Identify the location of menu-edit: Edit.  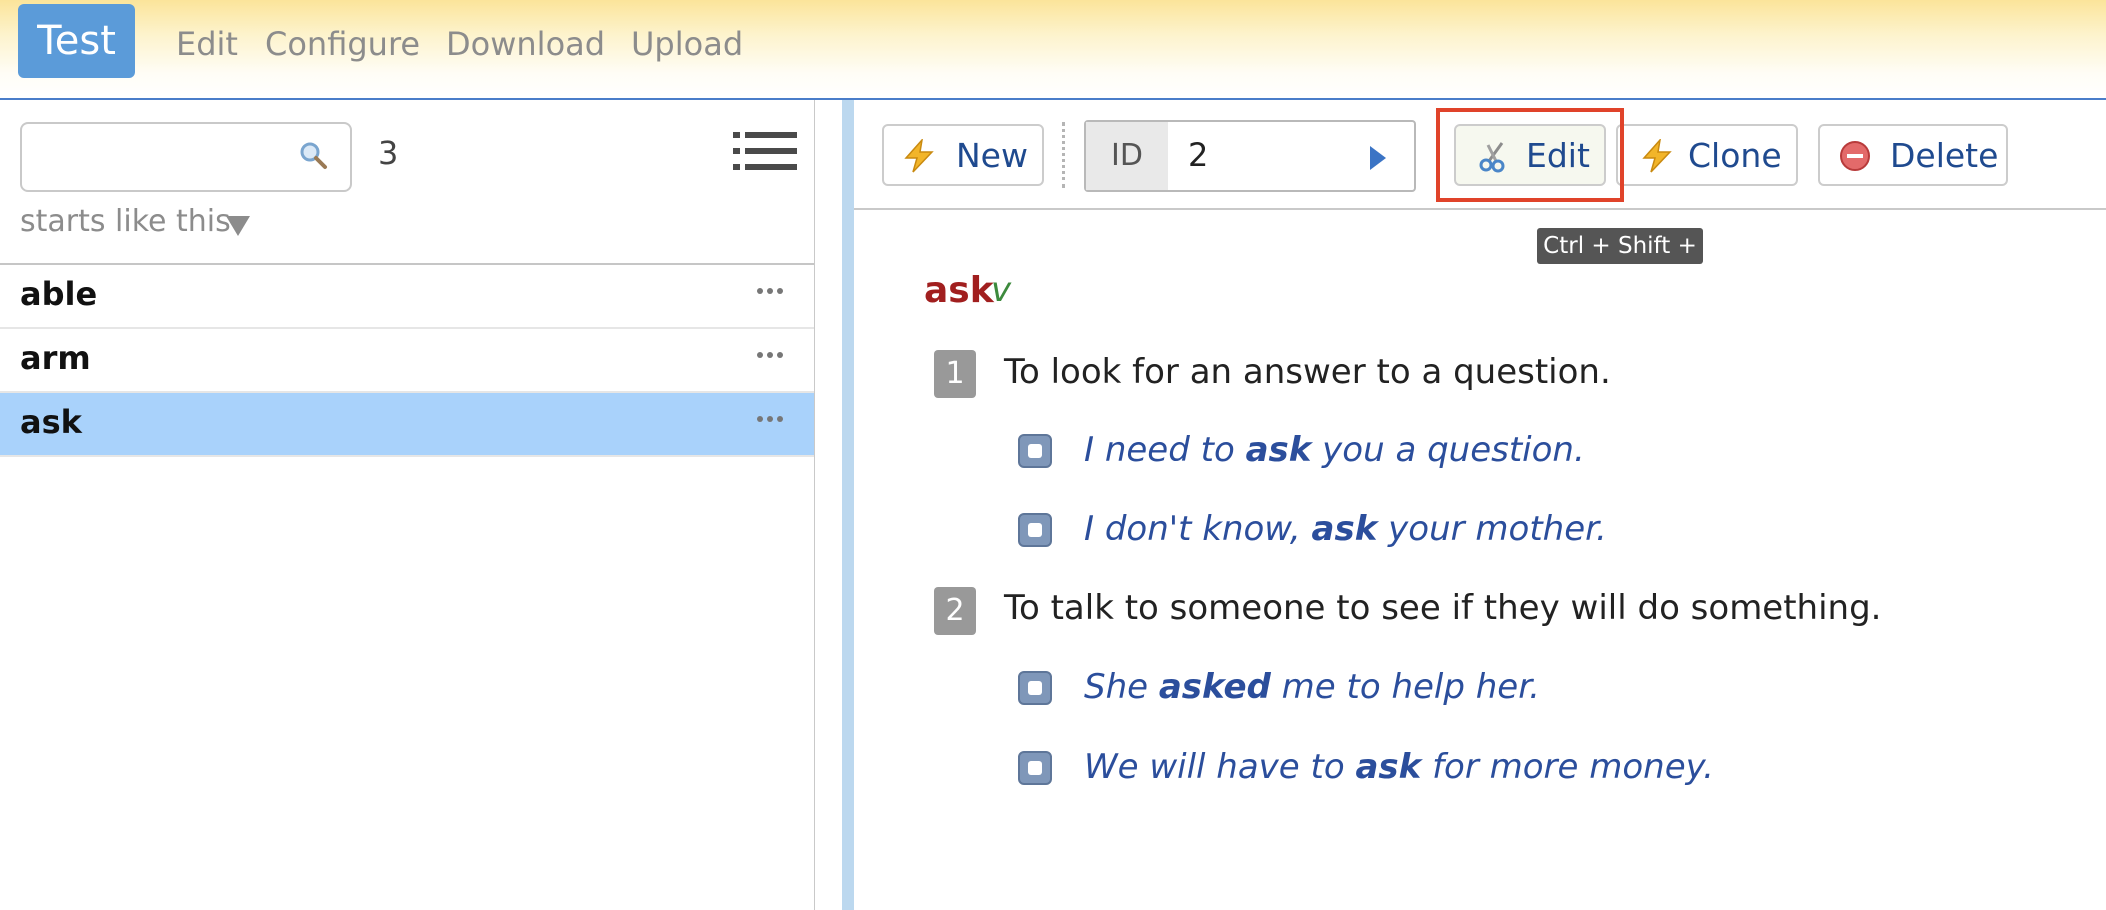
(207, 44).